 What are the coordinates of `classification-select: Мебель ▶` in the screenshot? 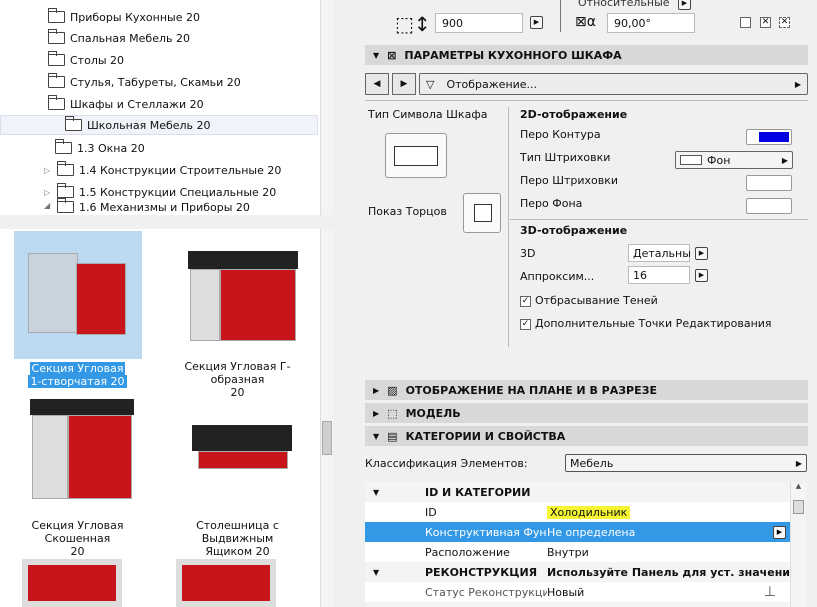 It's located at (686, 463).